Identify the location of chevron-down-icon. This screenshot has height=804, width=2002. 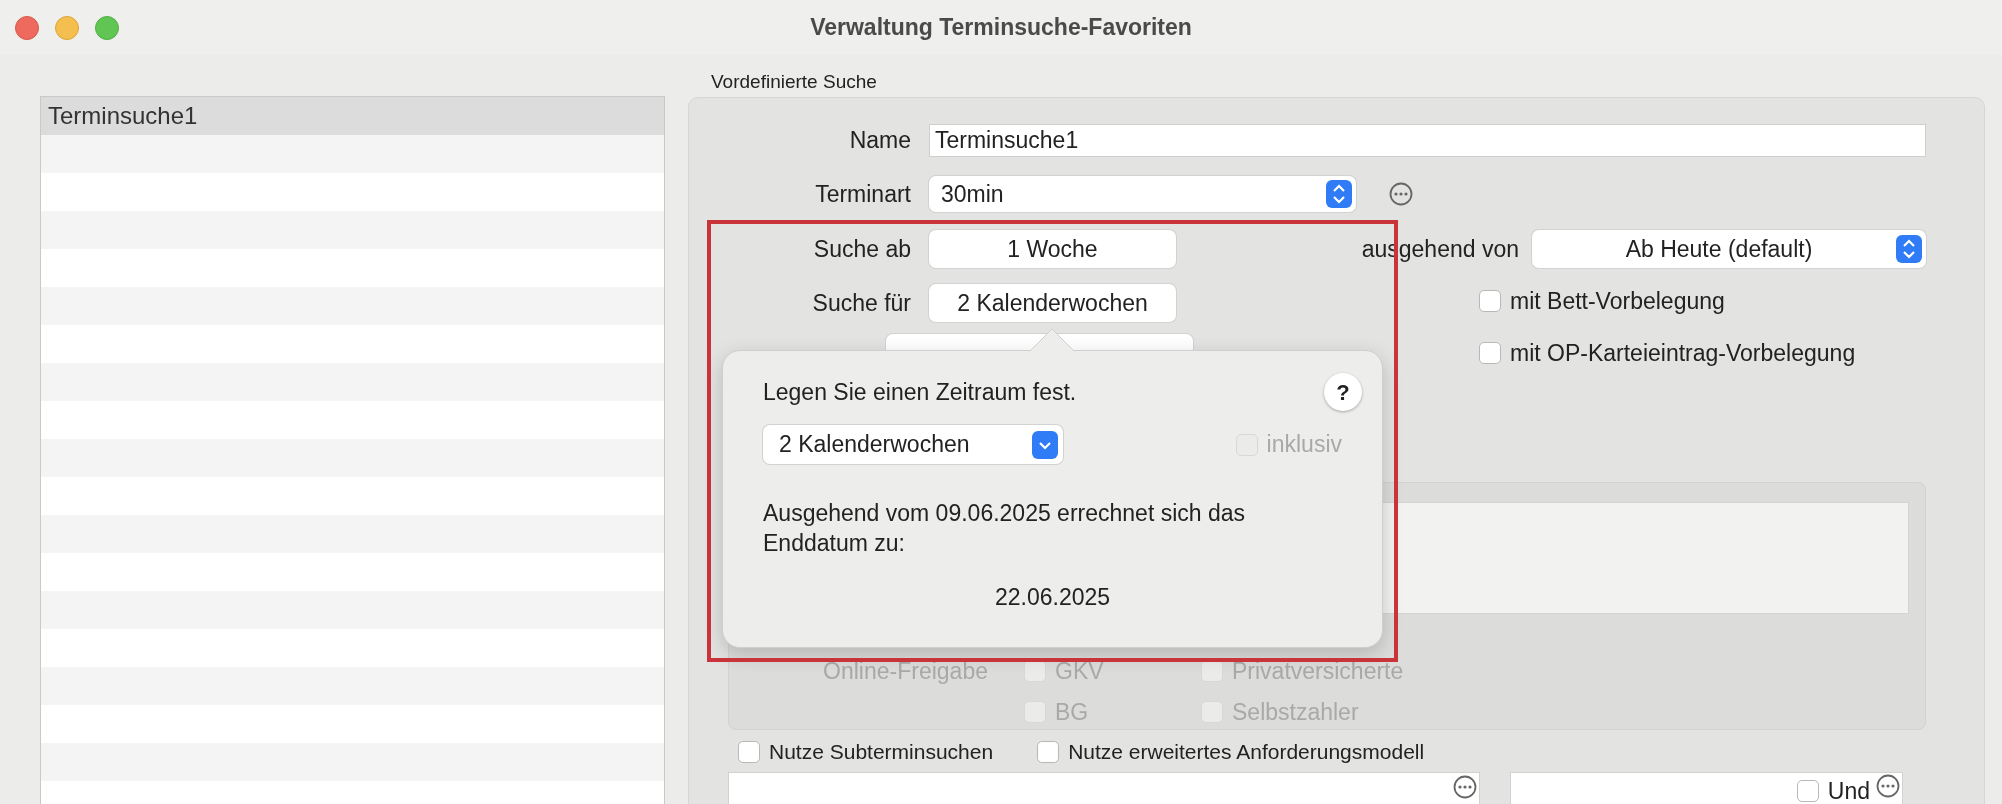
(1045, 444).